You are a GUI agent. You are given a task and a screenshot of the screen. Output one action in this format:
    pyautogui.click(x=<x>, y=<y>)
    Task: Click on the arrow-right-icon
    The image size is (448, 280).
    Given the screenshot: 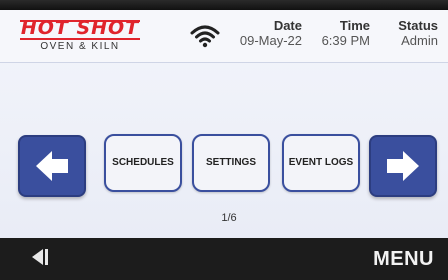 What is the action you would take?
    pyautogui.click(x=403, y=166)
    